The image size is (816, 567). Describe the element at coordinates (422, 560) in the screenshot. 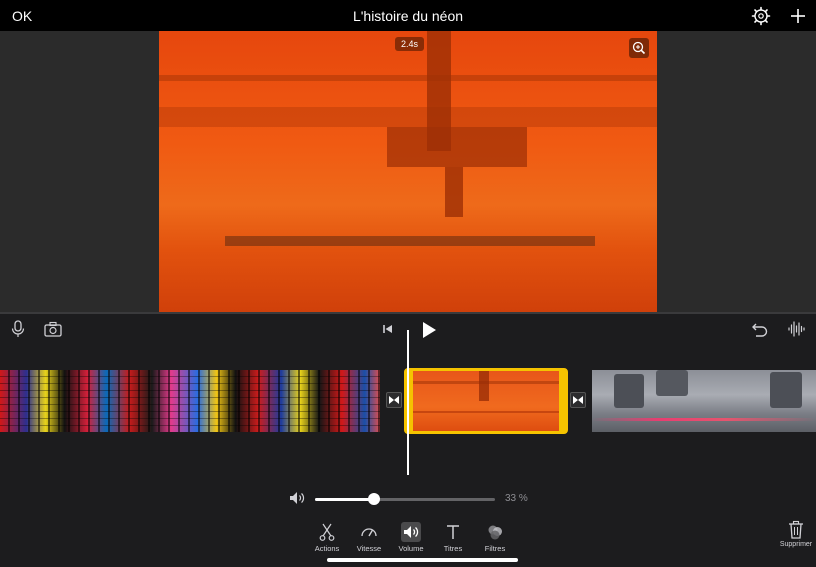

I see `home-indicator` at that location.